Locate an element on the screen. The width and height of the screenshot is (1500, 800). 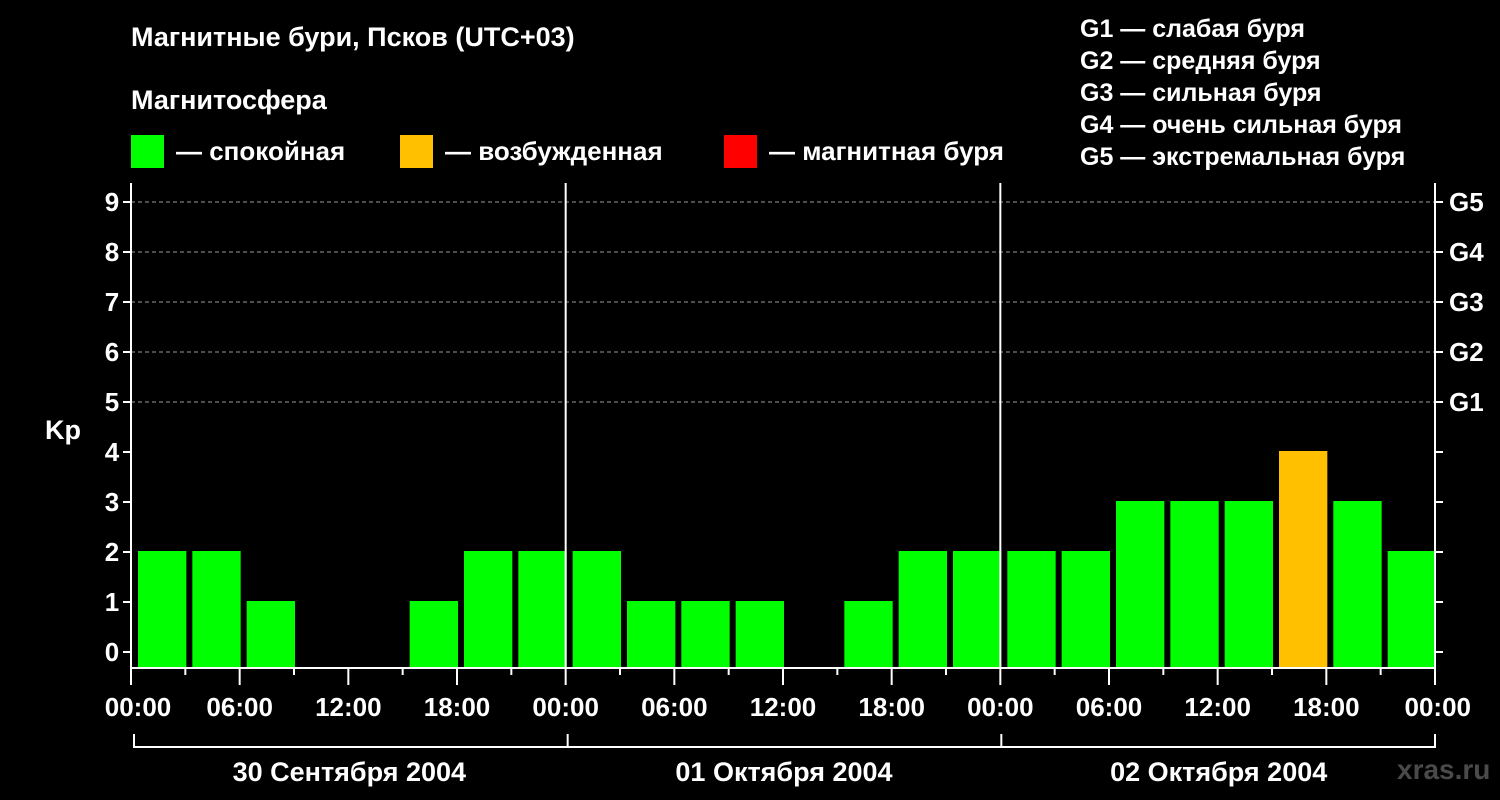
g-level-label: G5 is located at coordinates (1466, 202).